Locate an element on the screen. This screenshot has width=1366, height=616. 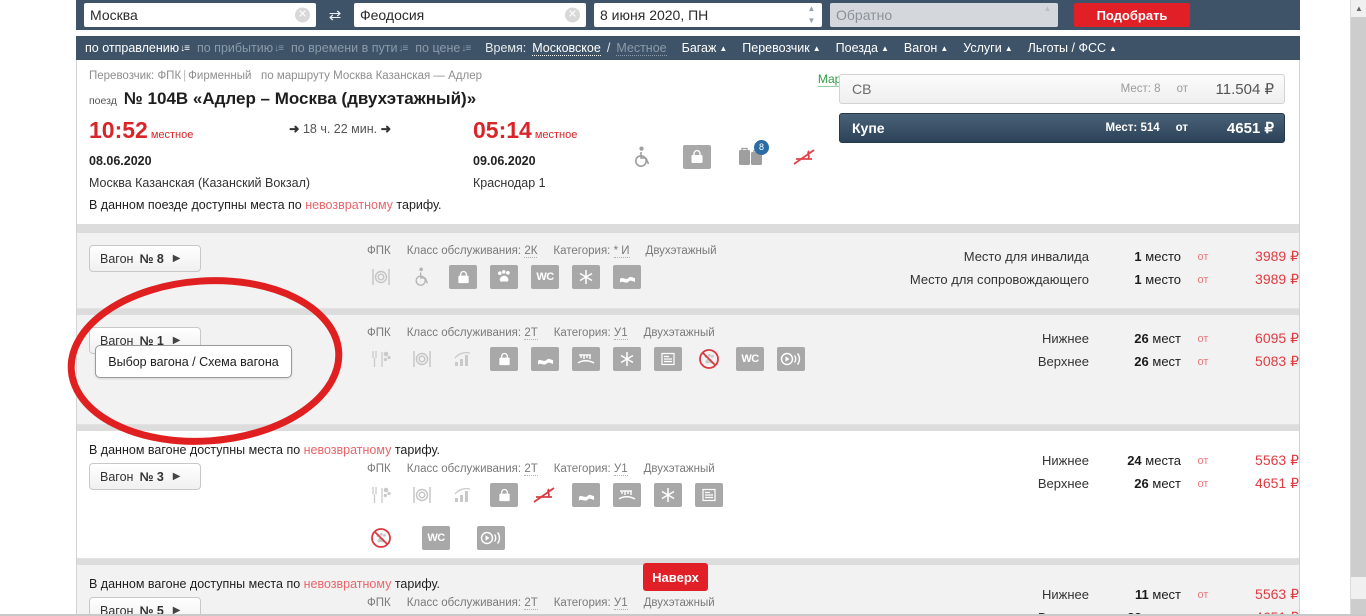
sort-by-departure-label: по отправлению is located at coordinates (132, 48).